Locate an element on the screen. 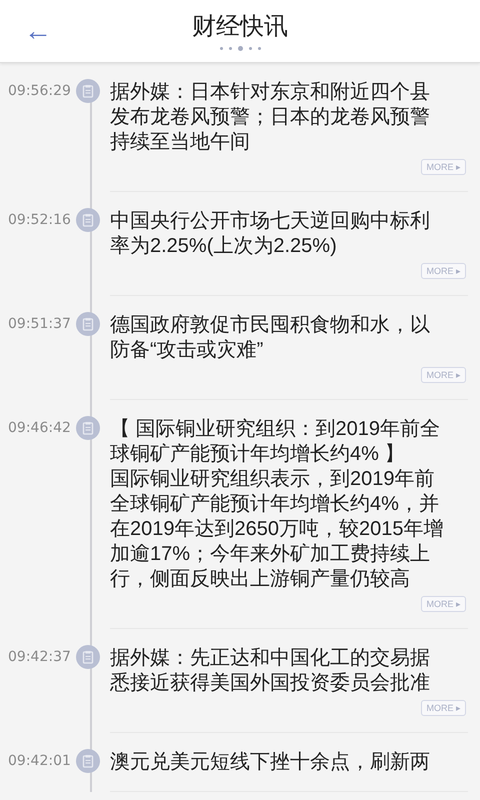 Image resolution: width=480 pixels, height=800 pixels. news-text: 中国央行公开市场七天逆回购中标利率为2.25%(上次为2.25%) is located at coordinates (270, 234).